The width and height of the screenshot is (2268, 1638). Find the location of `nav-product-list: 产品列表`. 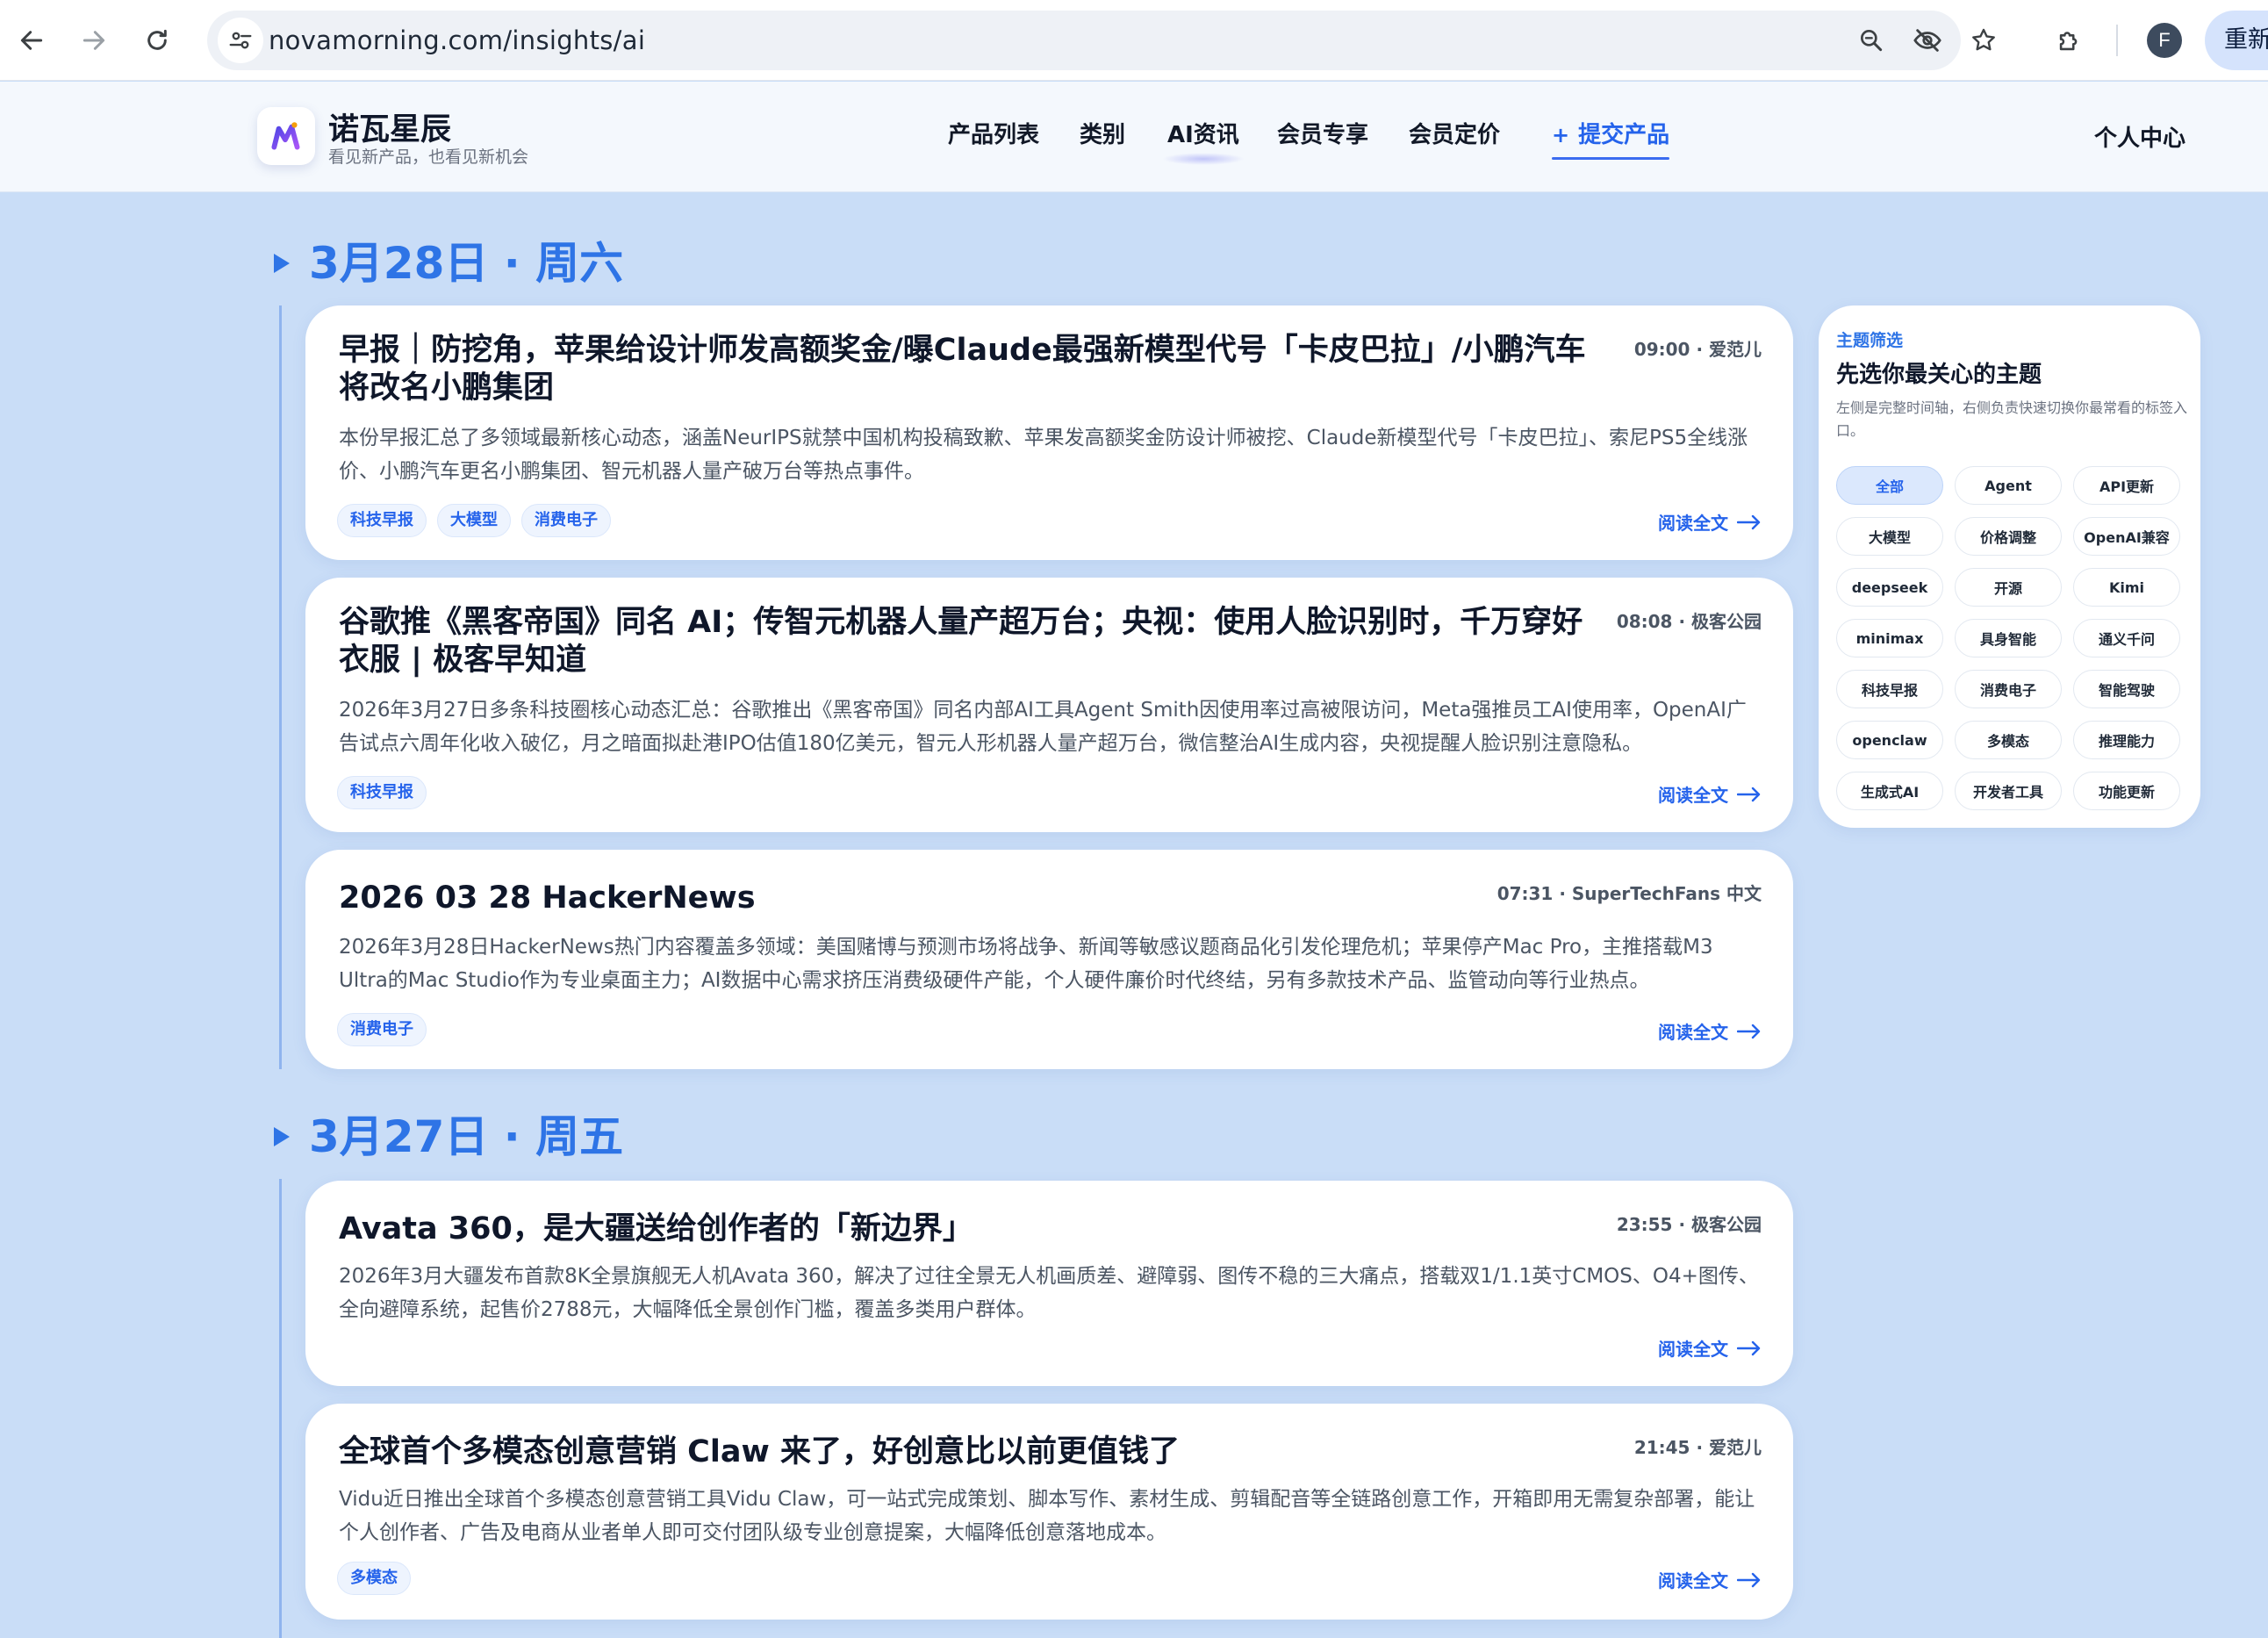

nav-product-list: 产品列表 is located at coordinates (994, 133).